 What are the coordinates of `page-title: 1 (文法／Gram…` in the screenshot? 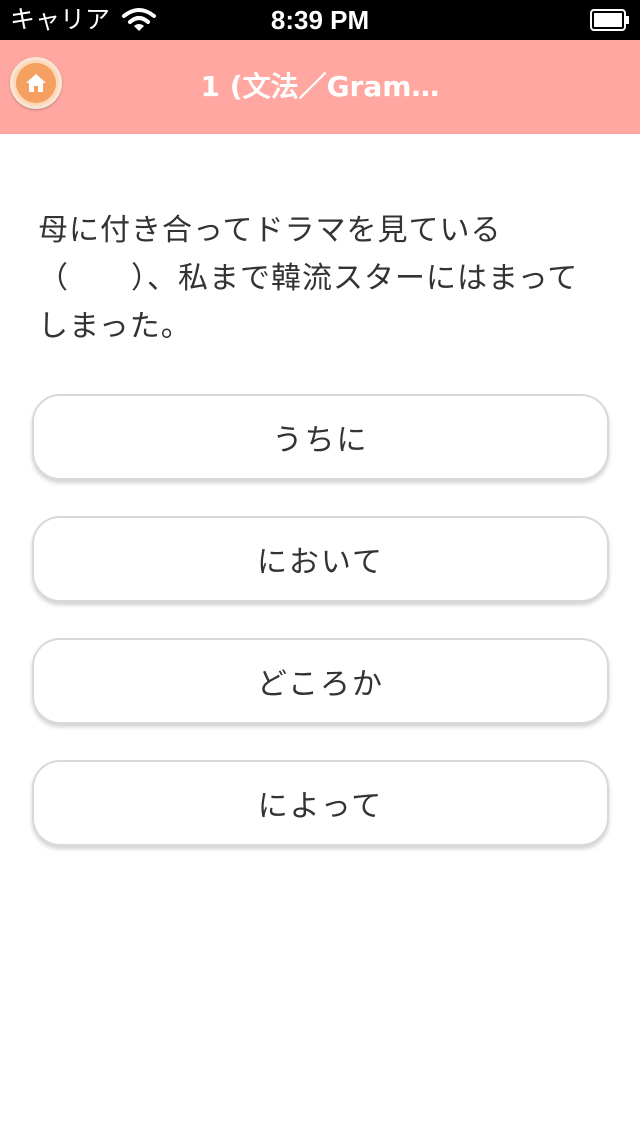 It's located at (320, 86).